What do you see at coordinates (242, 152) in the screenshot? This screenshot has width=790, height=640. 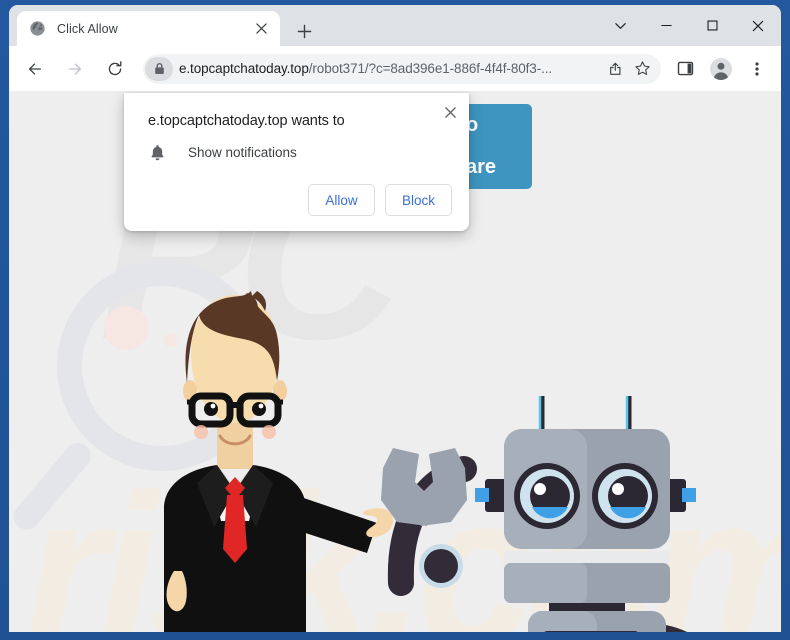 I see `permission-label: Show notifications` at bounding box center [242, 152].